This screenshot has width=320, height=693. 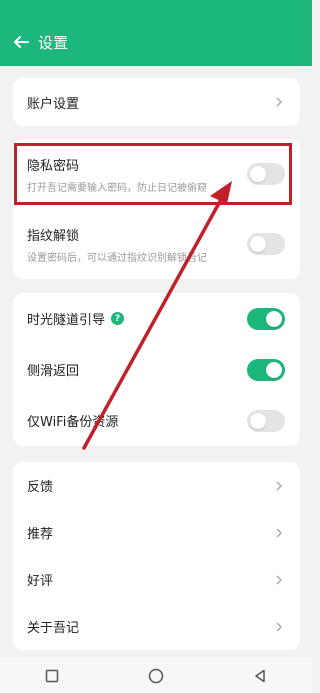 I want to click on circle-icon, so click(x=156, y=675).